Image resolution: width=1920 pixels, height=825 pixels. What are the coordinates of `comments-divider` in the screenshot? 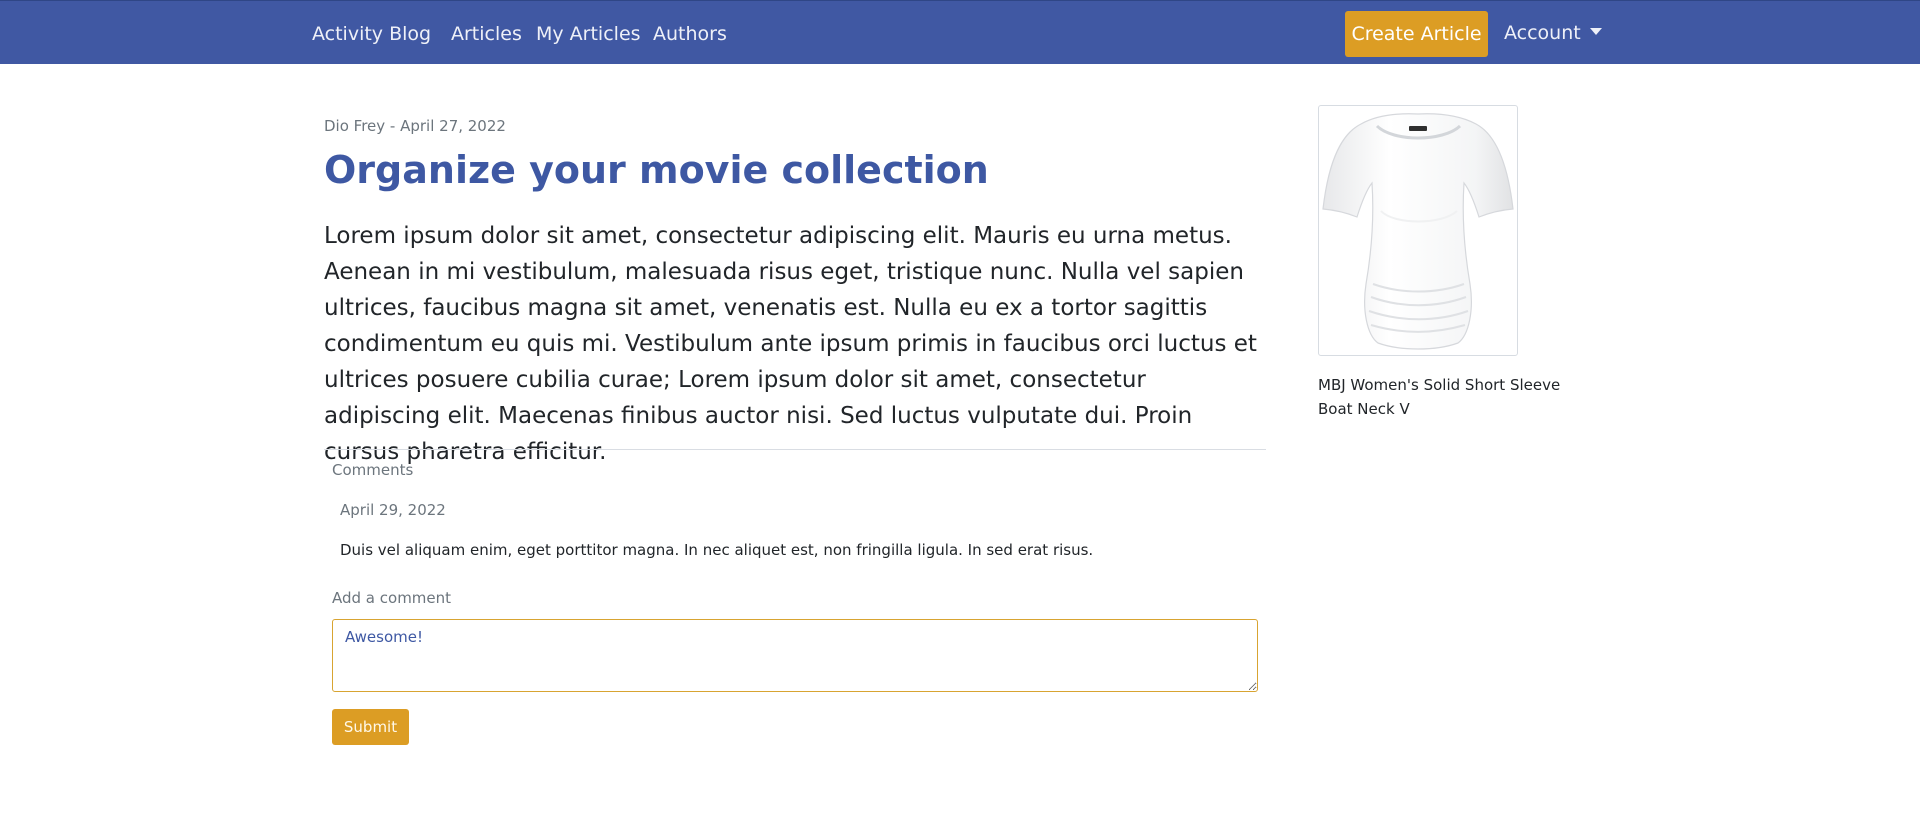 It's located at (795, 449).